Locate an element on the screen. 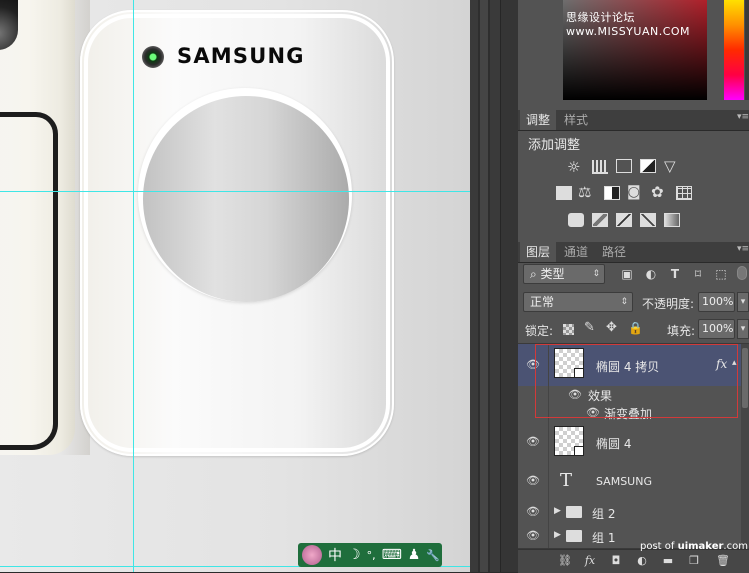 The height and width of the screenshot is (573, 749). ime-toolbar: 中 ☽ °, ⌨ ♟ 🔧 is located at coordinates (370, 555).